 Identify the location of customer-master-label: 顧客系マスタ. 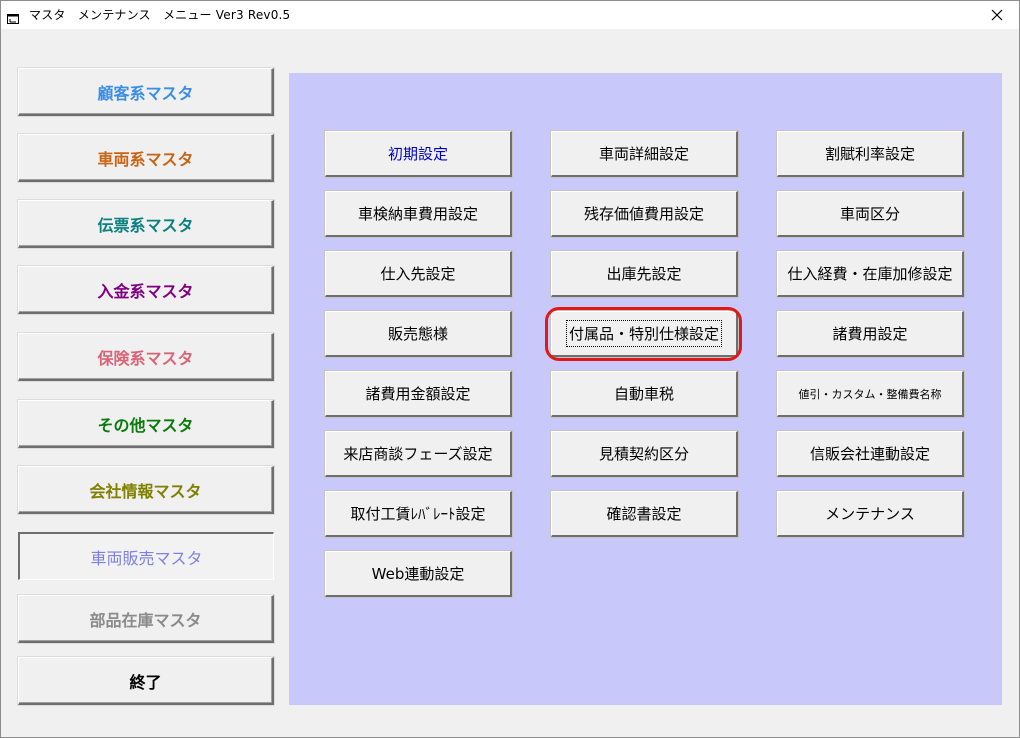
(145, 93).